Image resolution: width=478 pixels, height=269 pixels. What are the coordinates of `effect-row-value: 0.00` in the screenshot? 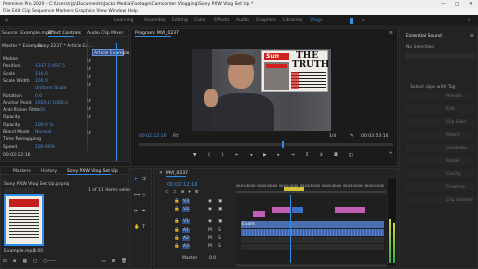 It's located at (40, 110).